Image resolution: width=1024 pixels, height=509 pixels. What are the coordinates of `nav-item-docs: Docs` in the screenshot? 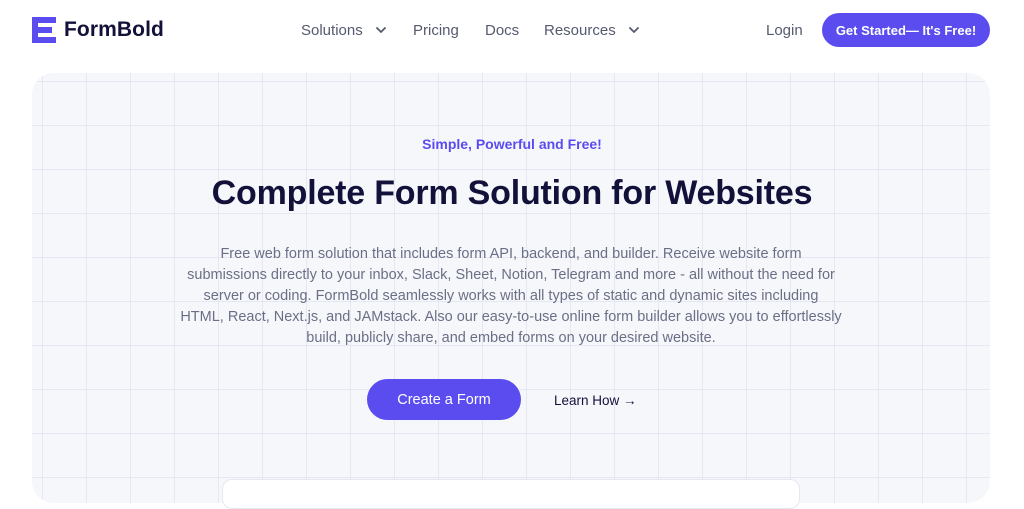 It's located at (502, 30).